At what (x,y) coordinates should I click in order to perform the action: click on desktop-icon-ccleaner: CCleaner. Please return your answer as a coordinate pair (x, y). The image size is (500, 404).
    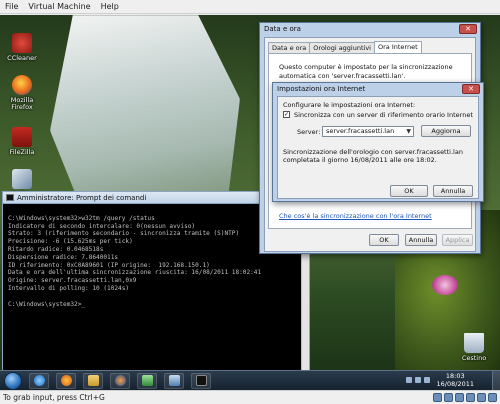
    Looking at the image, I should click on (22, 47).